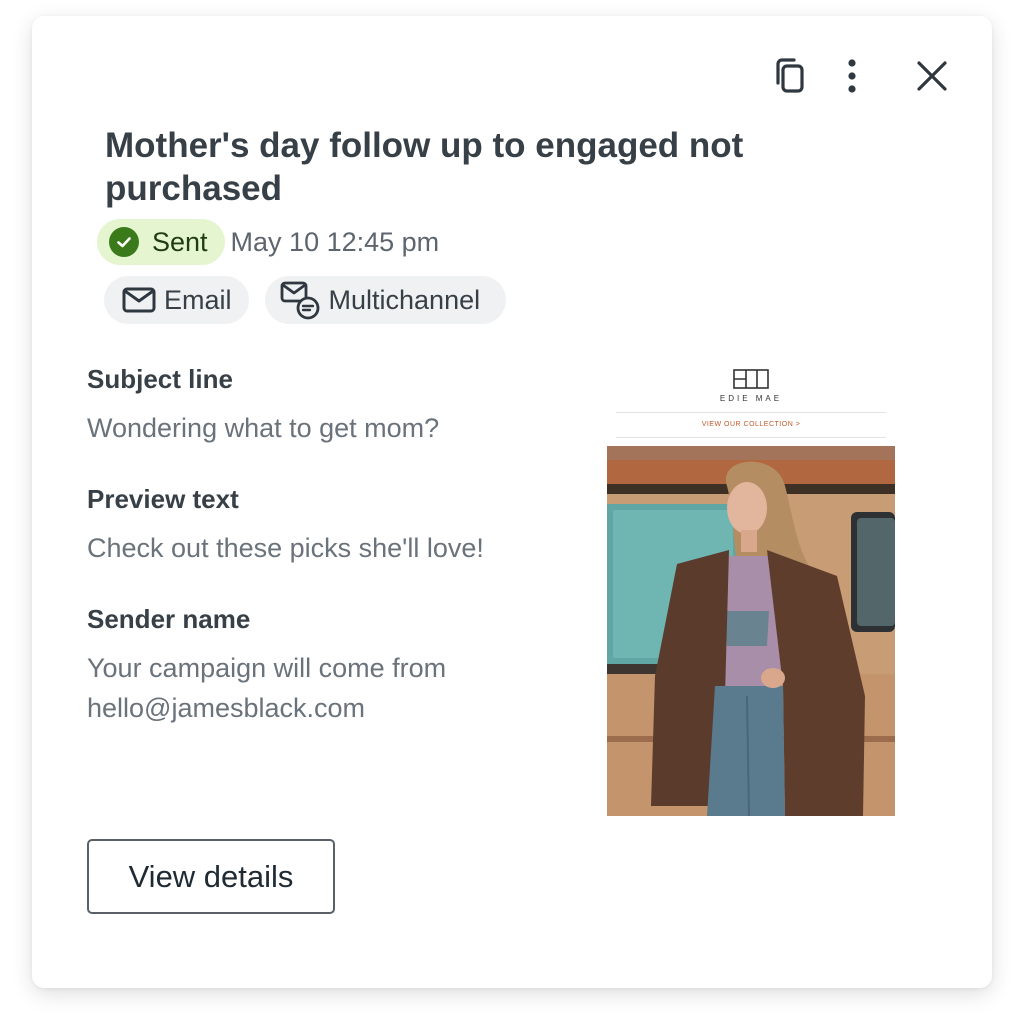 The height and width of the screenshot is (1036, 1024). What do you see at coordinates (751, 405) in the screenshot?
I see `email-preview-header: EDIE MAE VIEW OUR COLLECTION >` at bounding box center [751, 405].